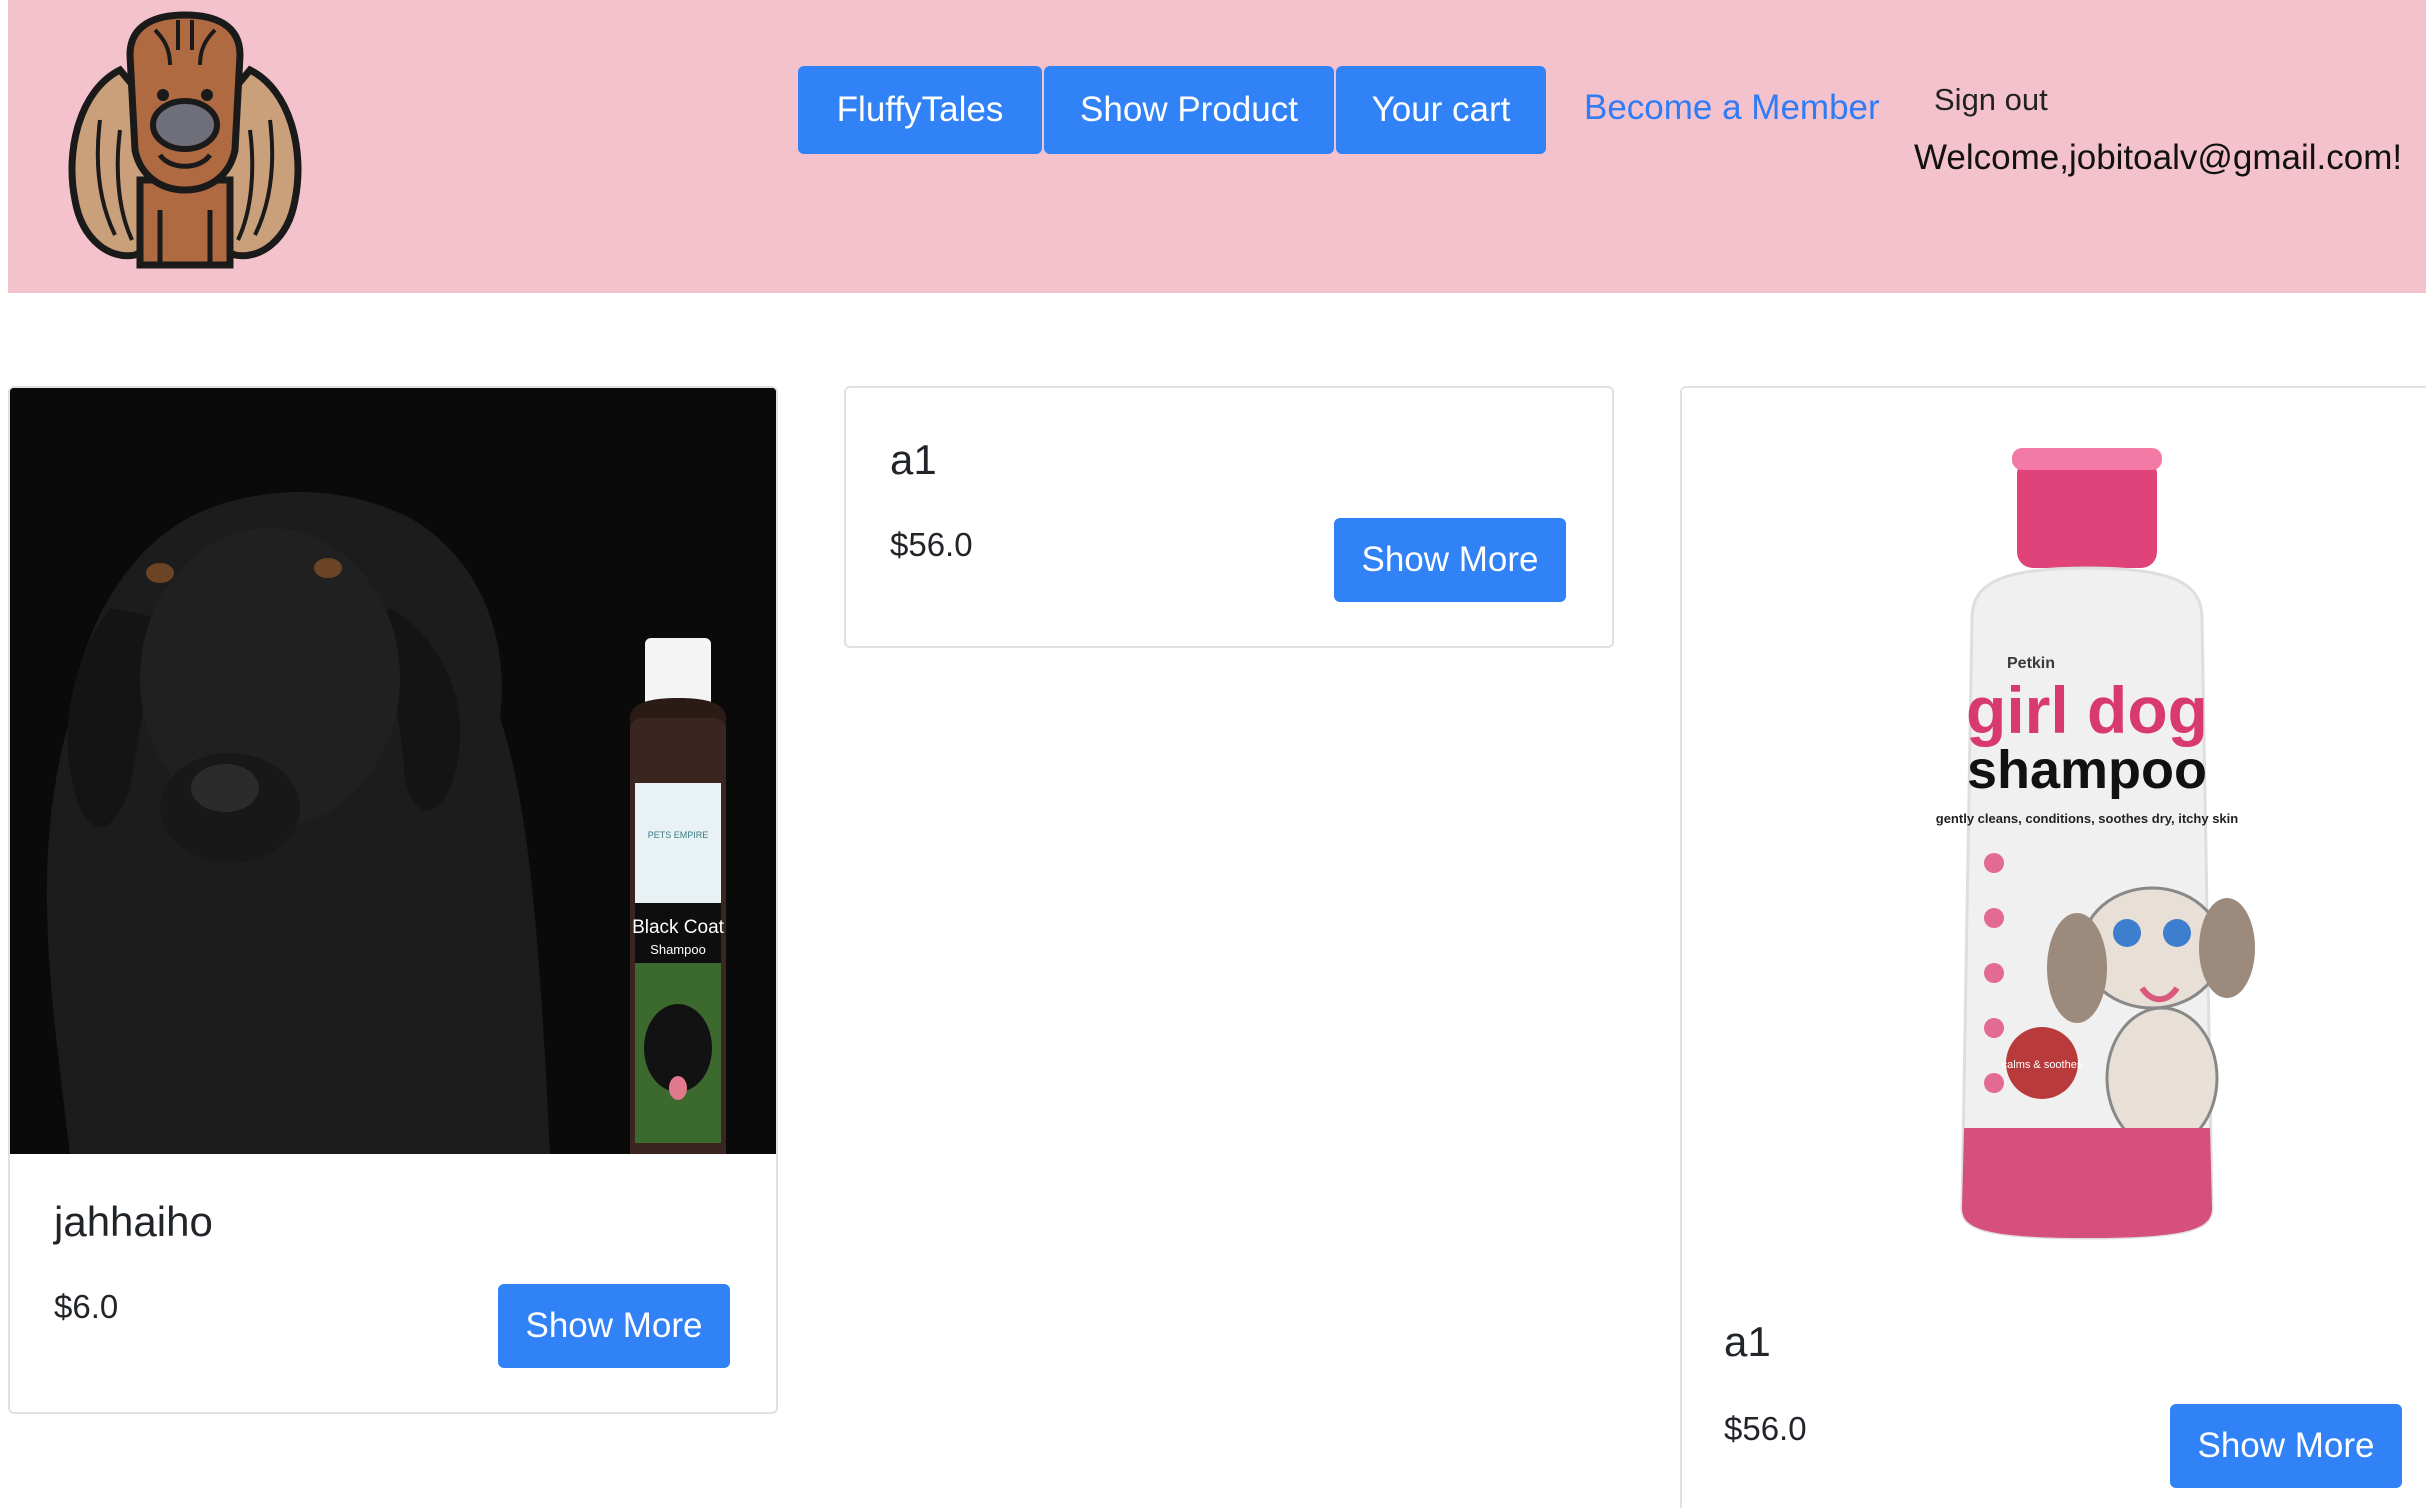 This screenshot has width=2426, height=1508. What do you see at coordinates (1441, 110) in the screenshot?
I see `nav-button-your-cart: Your cart` at bounding box center [1441, 110].